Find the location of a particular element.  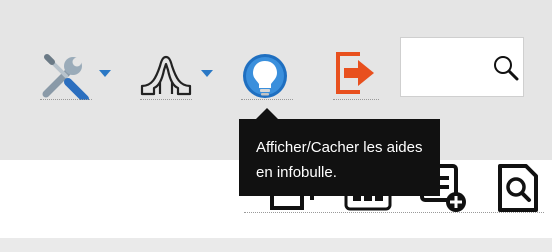

tooltip-arrow is located at coordinates (267, 113).